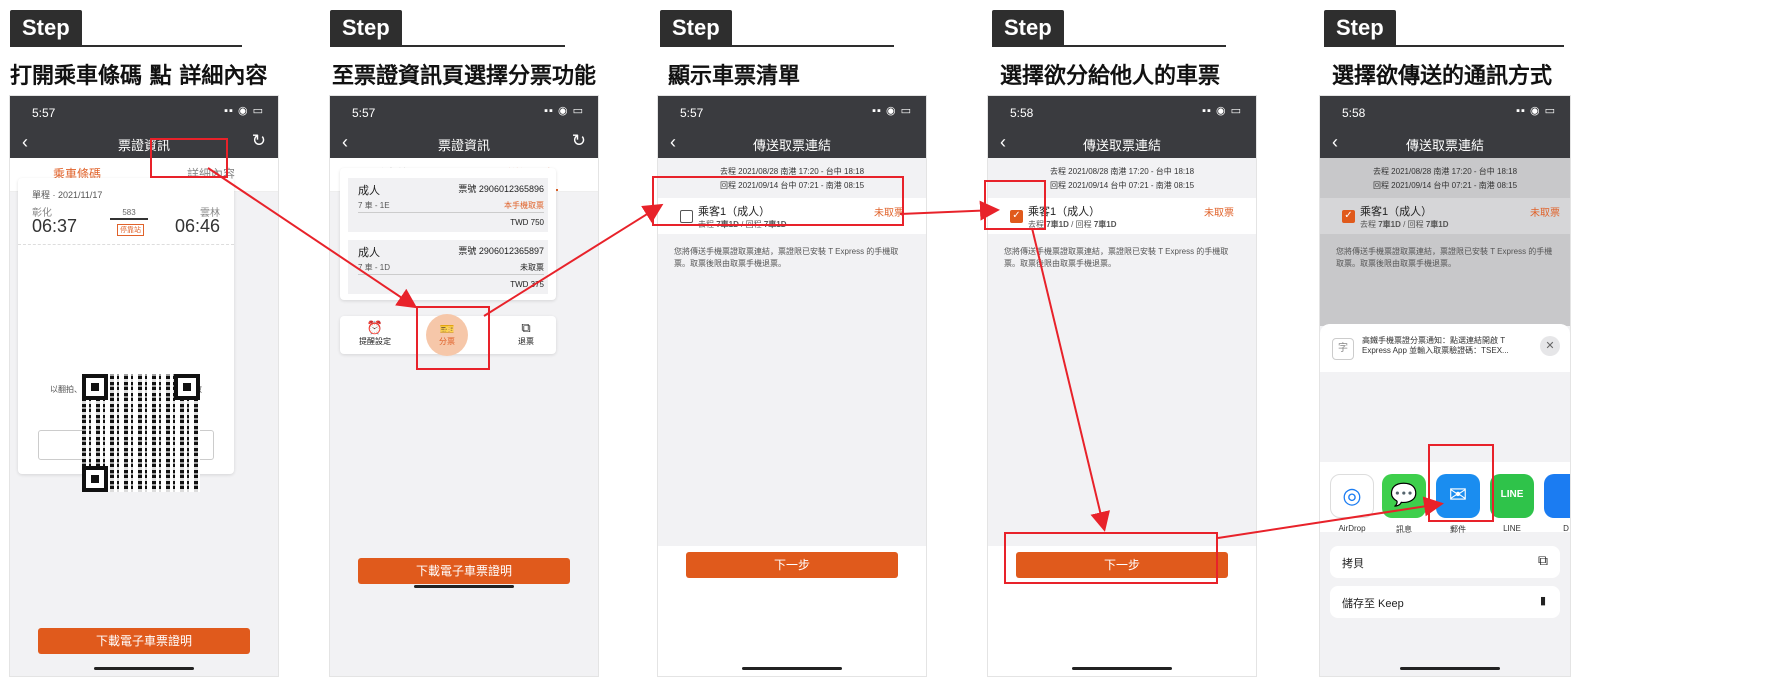 This screenshot has height=688, width=1776. I want to click on arrow-split-to-list, so click(573, 260).